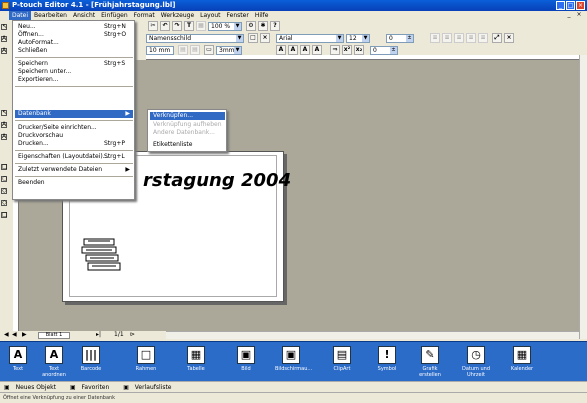 The height and width of the screenshot is (403, 587). I want to click on text-icon: A, so click(4, 125).